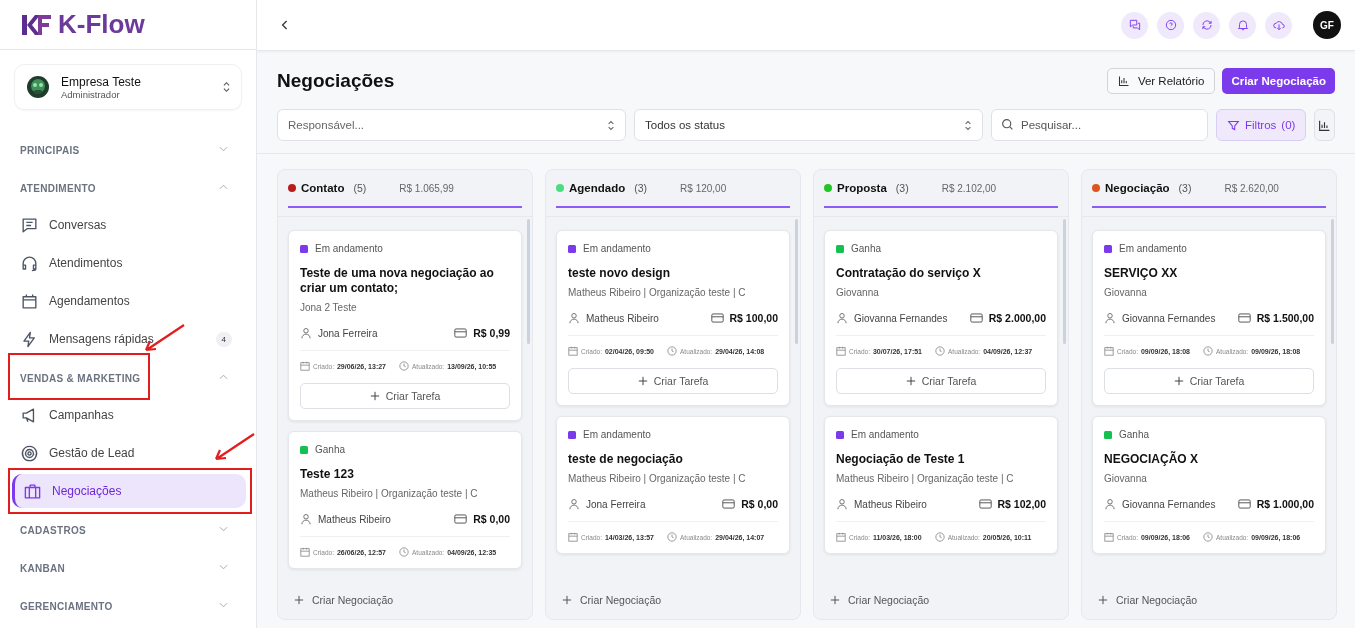 The image size is (1355, 628). Describe the element at coordinates (285, 25) in the screenshot. I see `back-icon` at that location.